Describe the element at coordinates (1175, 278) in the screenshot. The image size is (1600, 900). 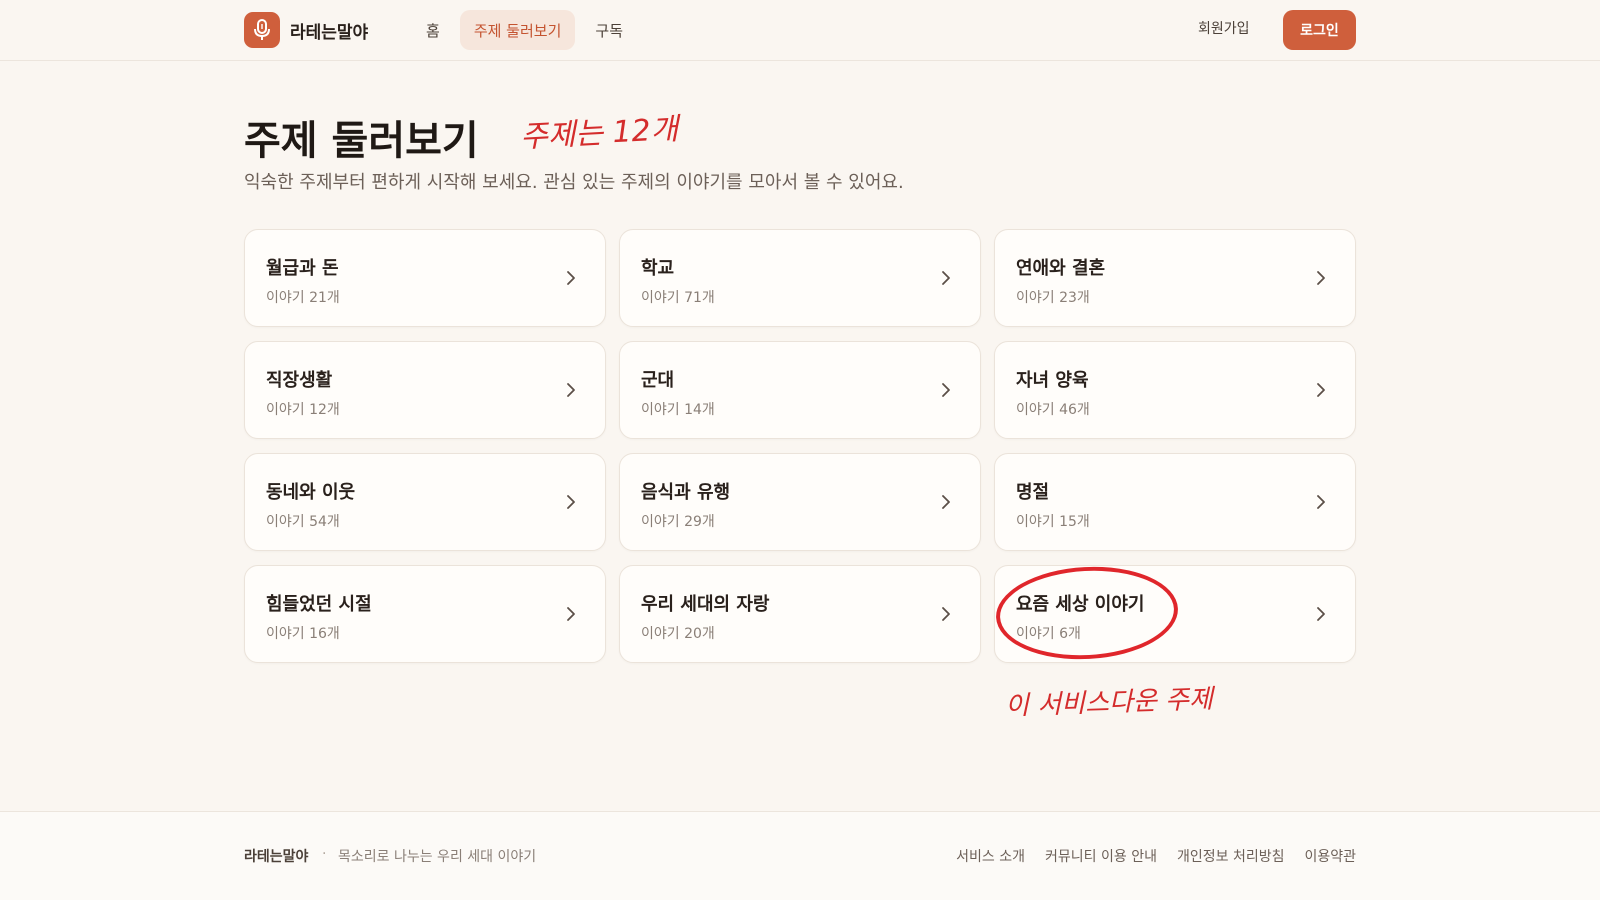
I see `topic-card: 연애와 결혼이야기 23개` at that location.